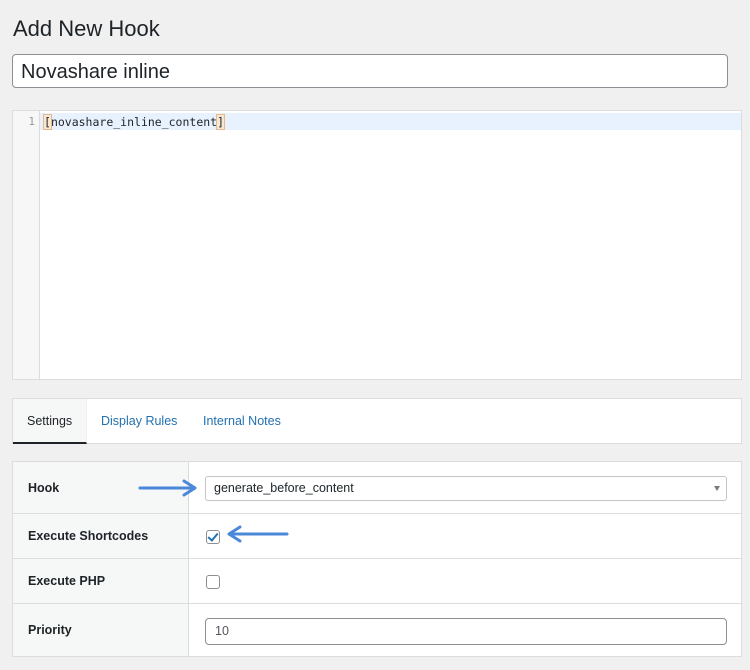 The image size is (750, 670). I want to click on bracket-close: ], so click(221, 122).